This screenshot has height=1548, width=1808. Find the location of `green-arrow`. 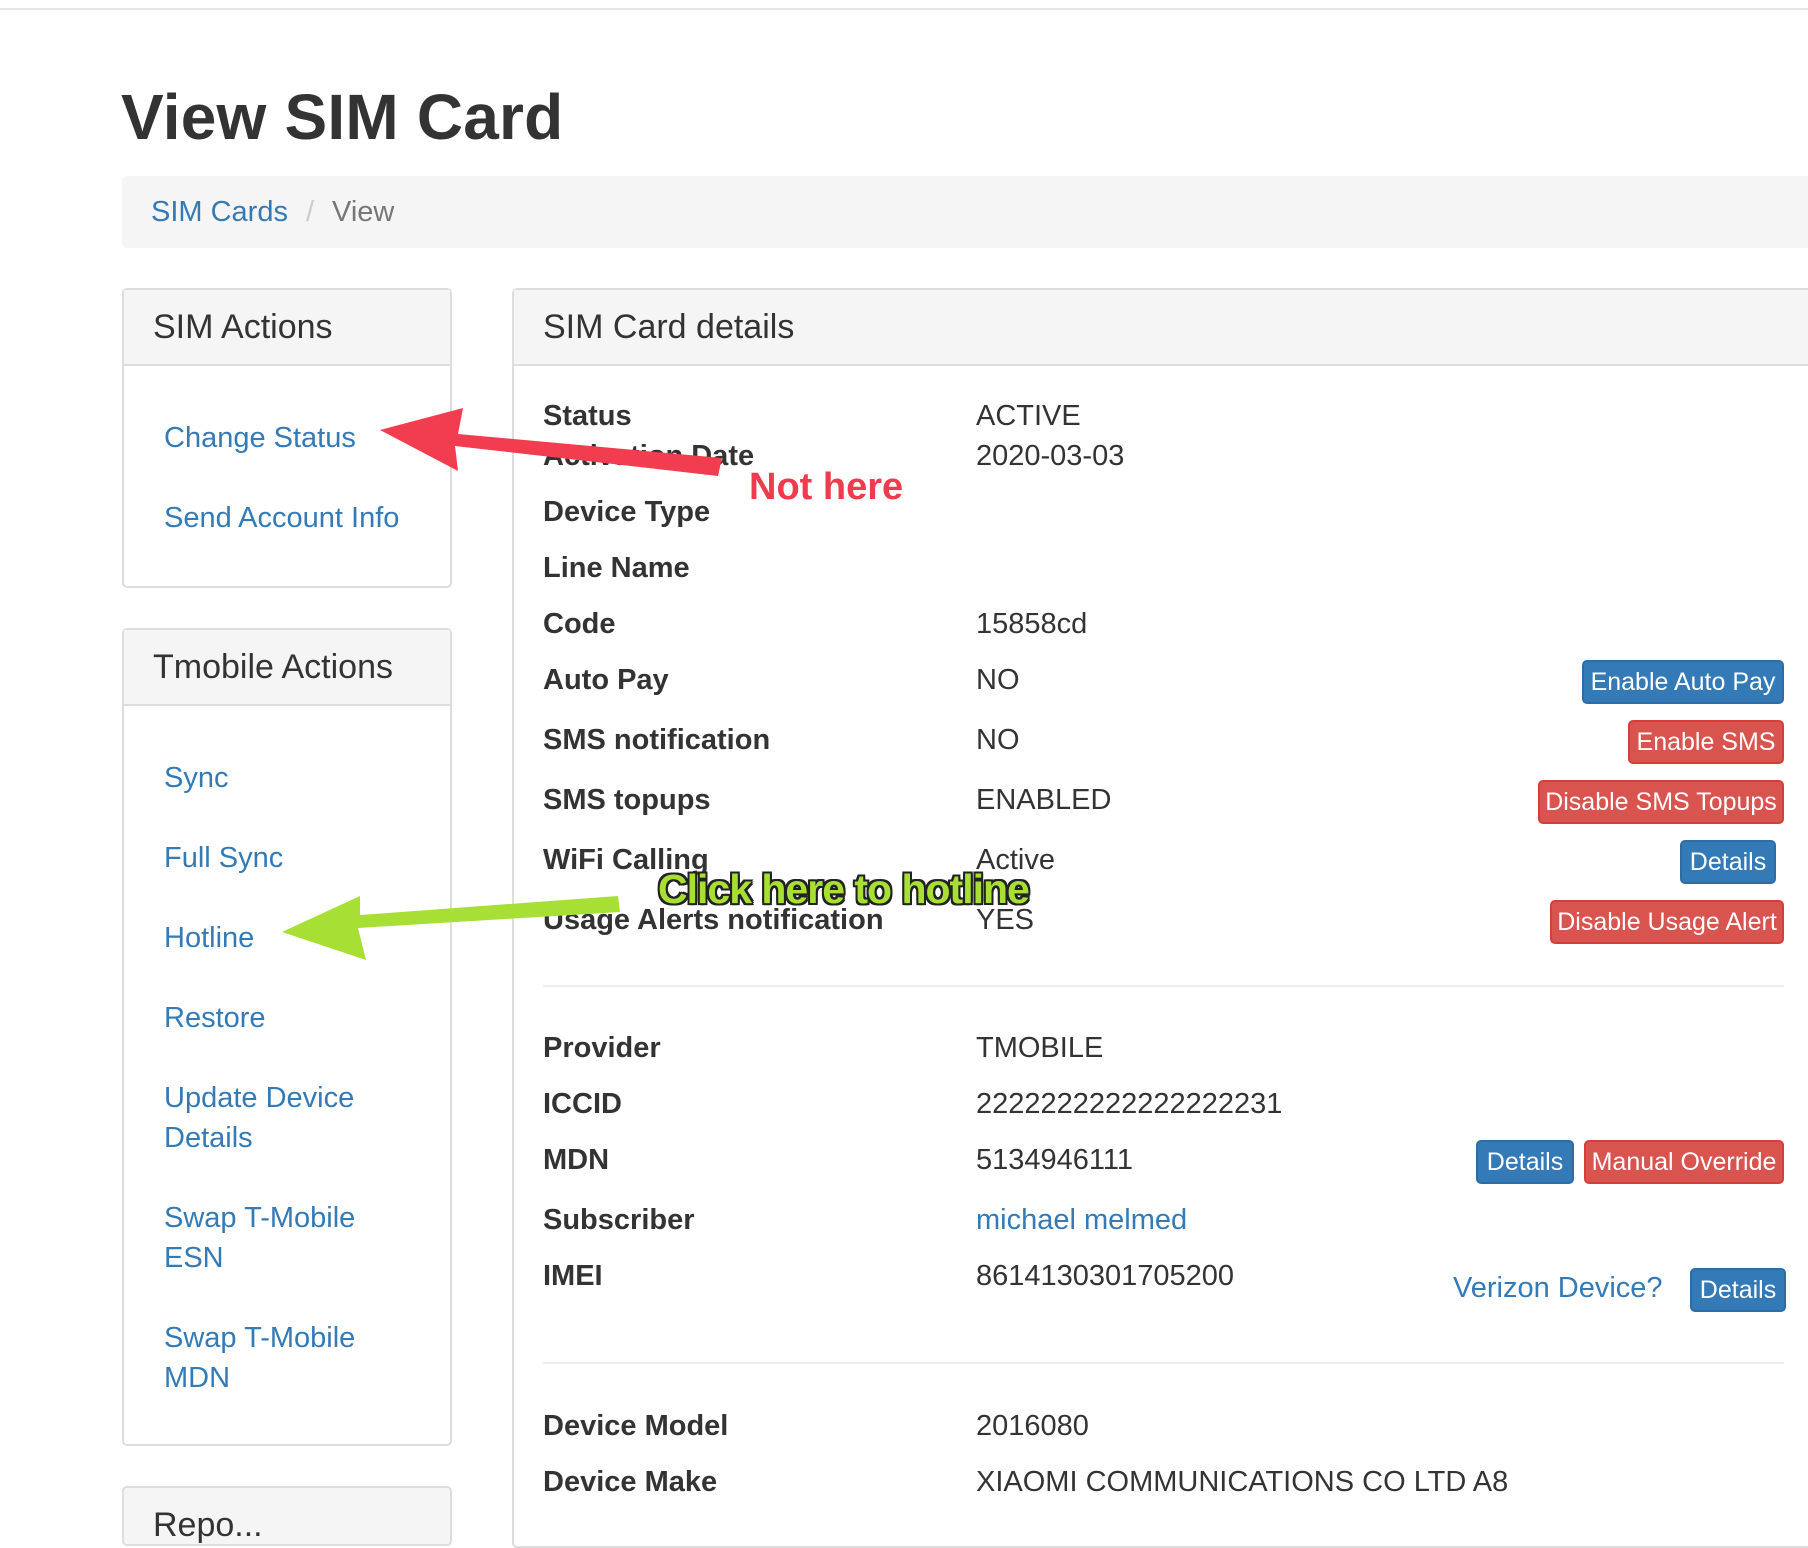

green-arrow is located at coordinates (451, 928).